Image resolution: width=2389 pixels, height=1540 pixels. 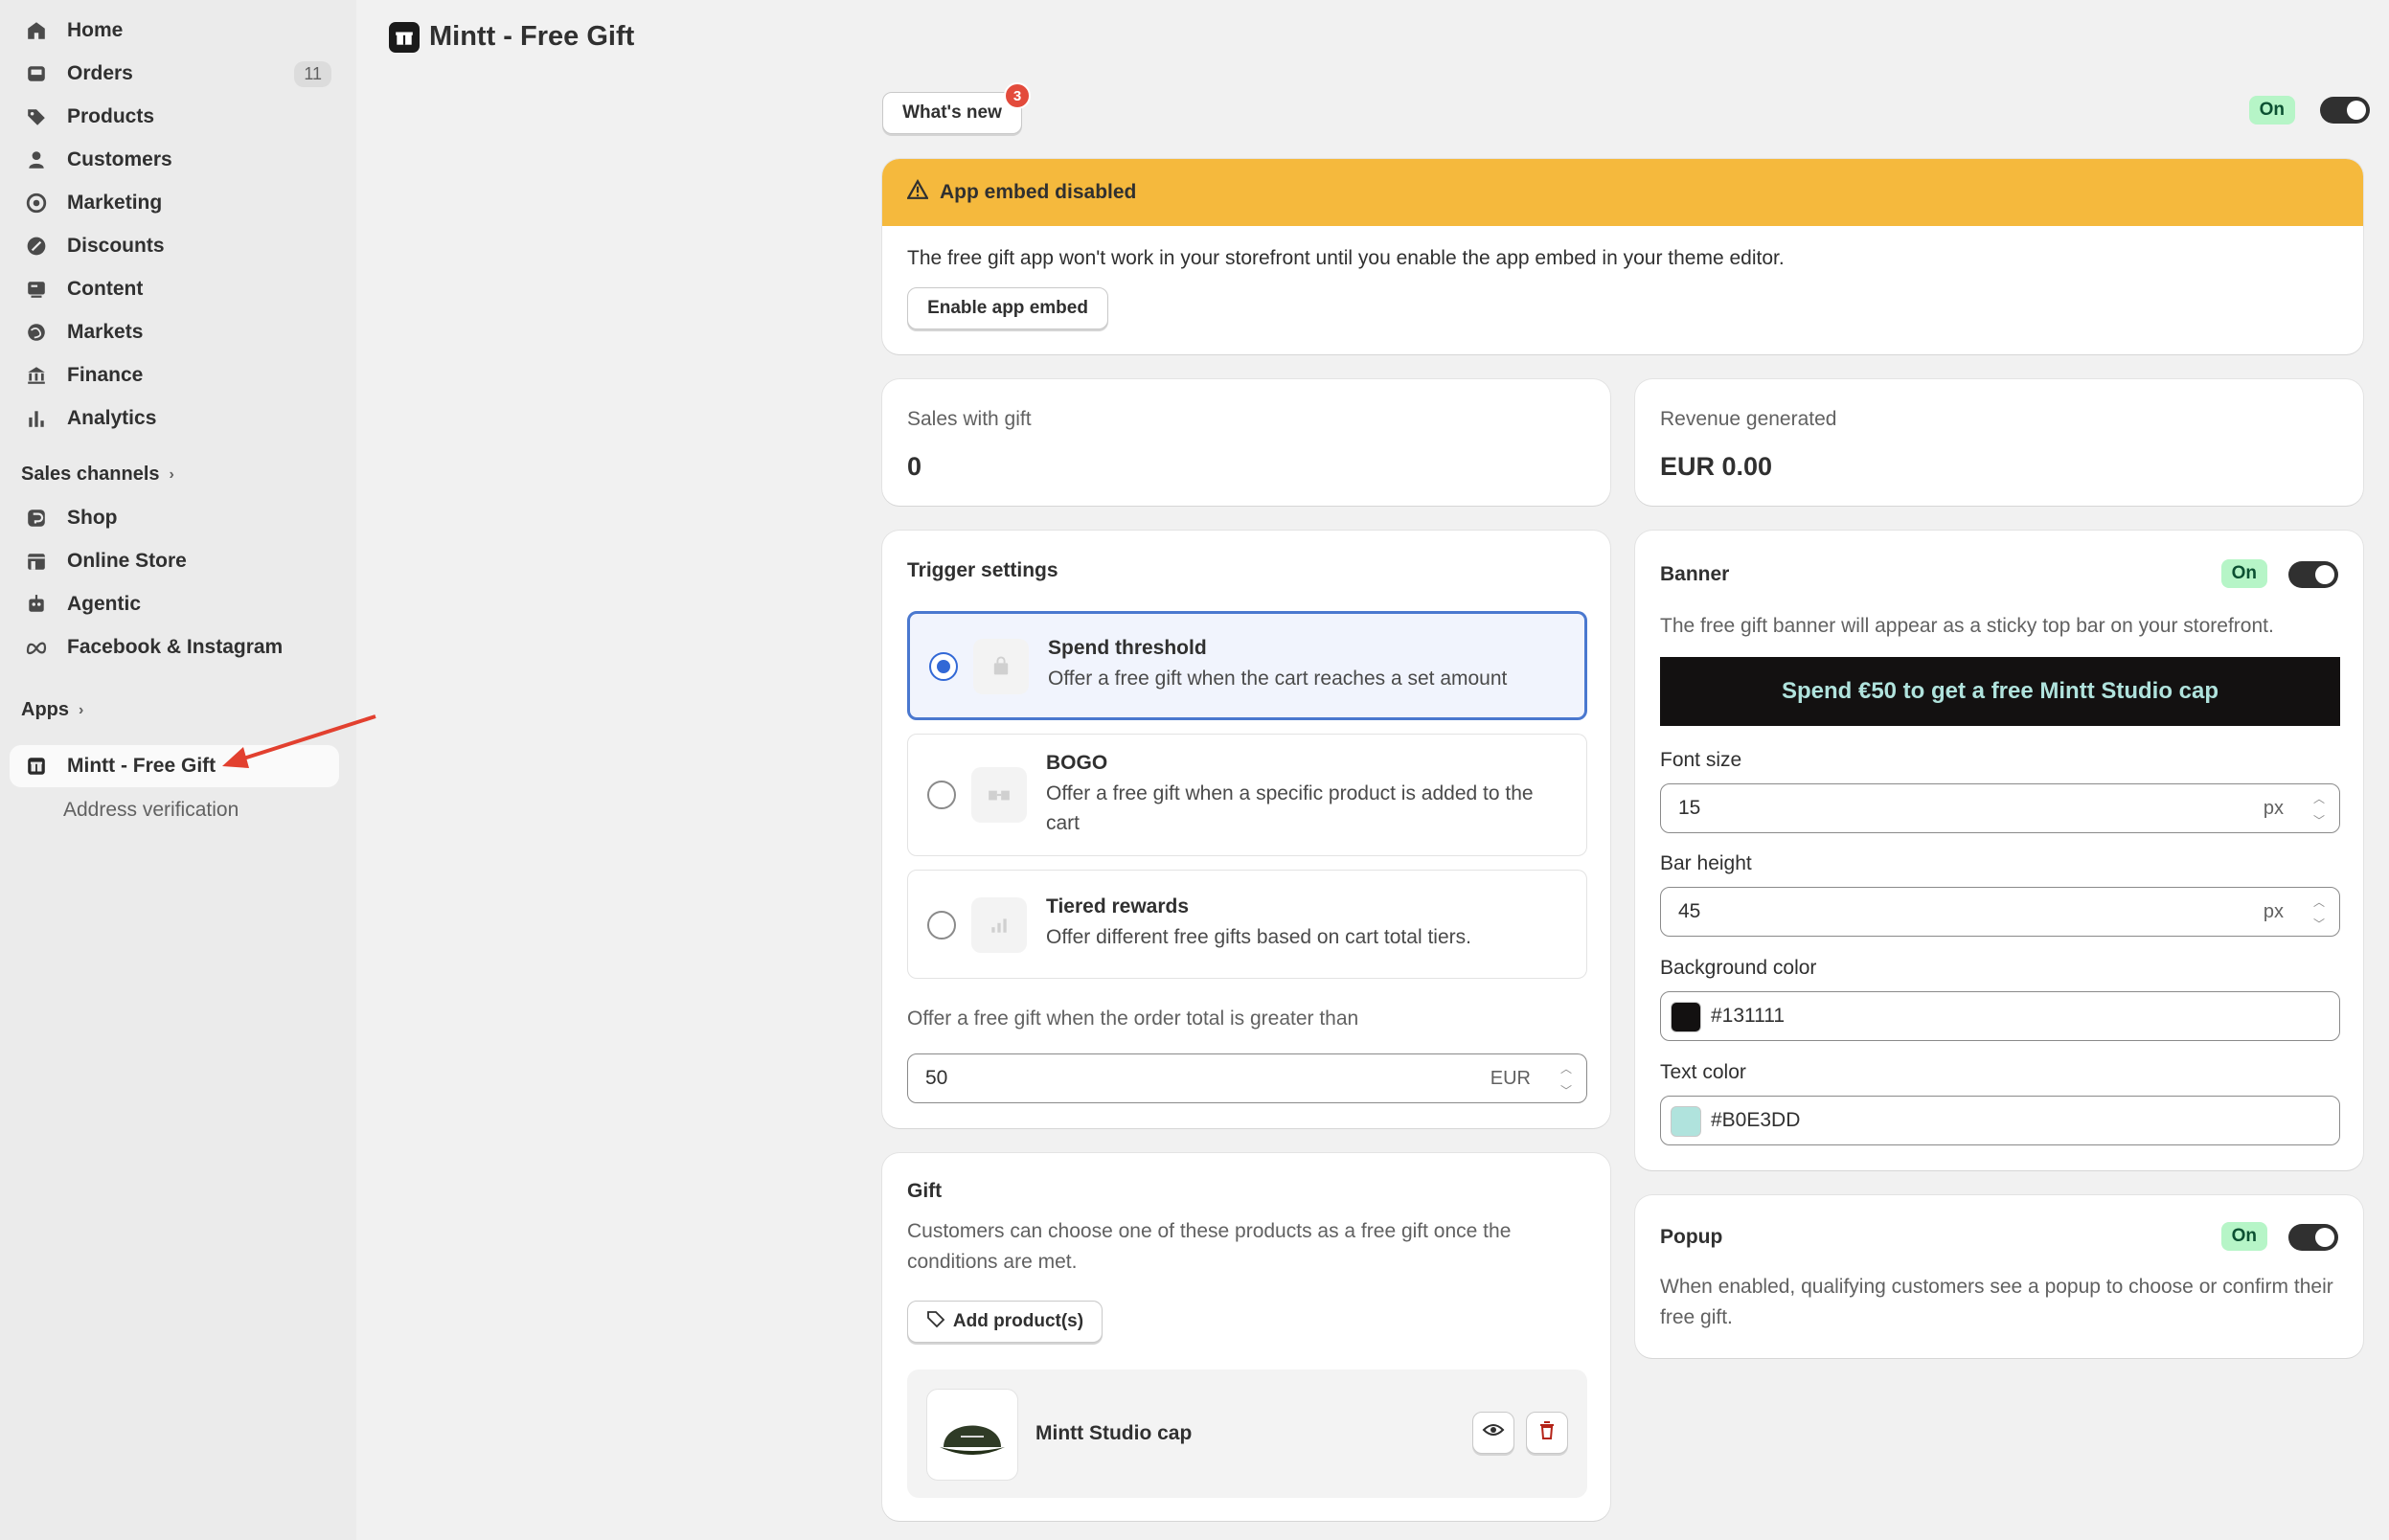 What do you see at coordinates (36, 604) in the screenshot?
I see `robot-icon` at bounding box center [36, 604].